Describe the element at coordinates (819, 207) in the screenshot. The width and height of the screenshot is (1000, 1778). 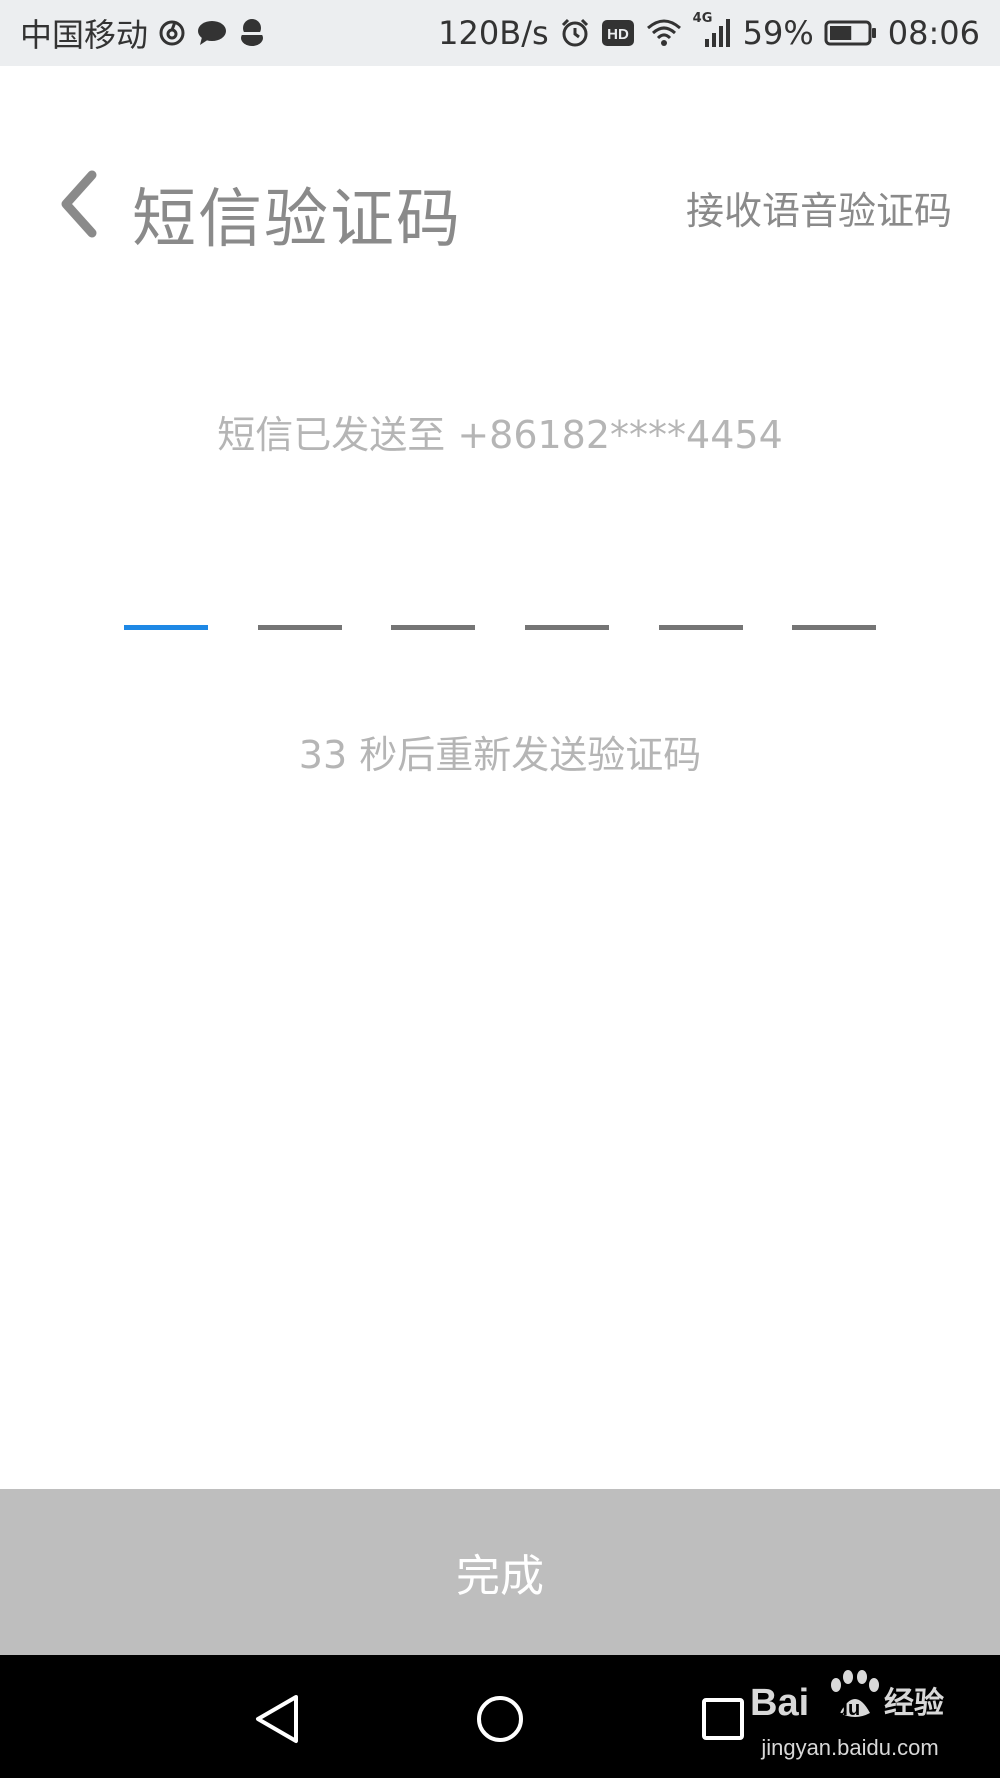
I see `voice-code-link: 接收语音验证码` at that location.